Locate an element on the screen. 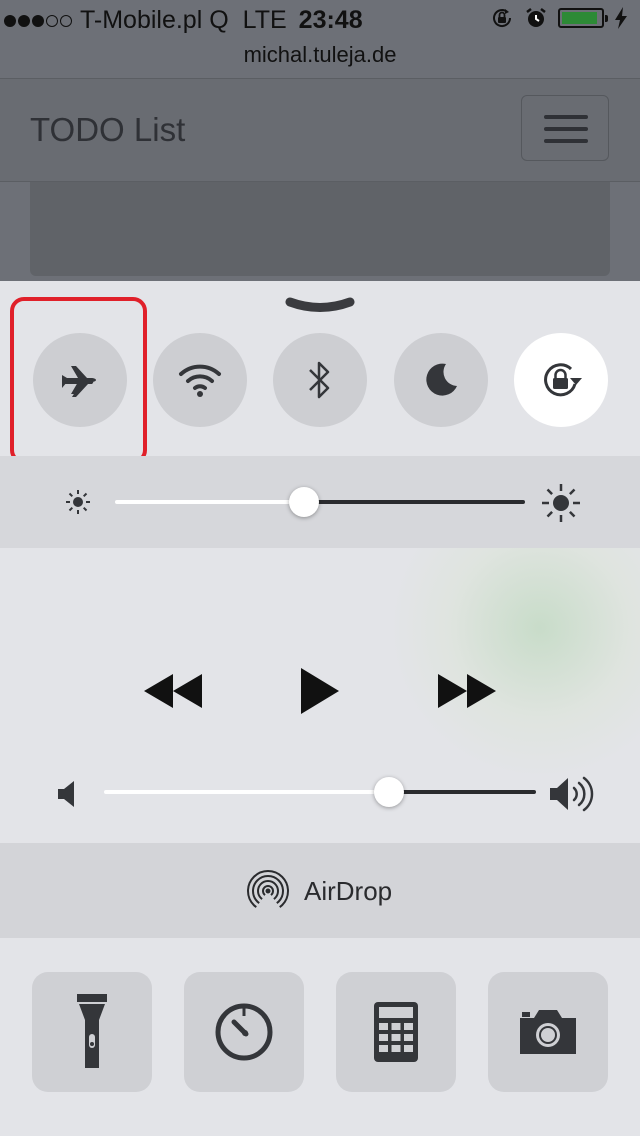 Image resolution: width=640 pixels, height=1136 pixels. fast-forward-icon is located at coordinates (467, 691).